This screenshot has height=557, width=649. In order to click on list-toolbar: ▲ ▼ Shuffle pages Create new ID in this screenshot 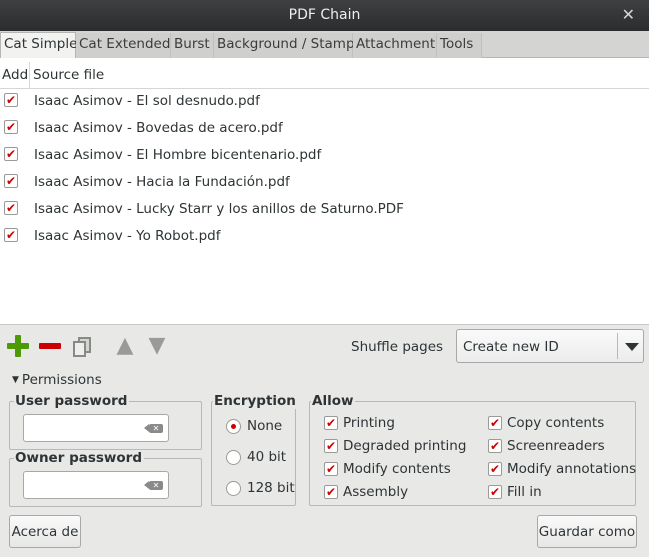, I will do `click(324, 346)`.